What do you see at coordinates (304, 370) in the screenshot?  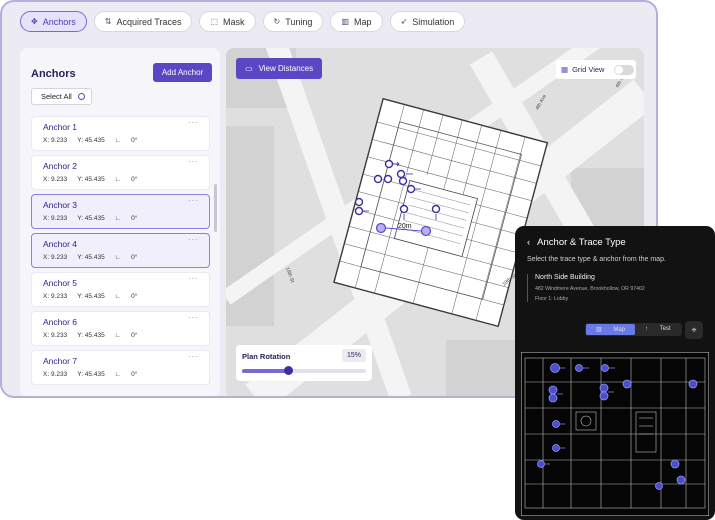 I see `rotation-slider` at bounding box center [304, 370].